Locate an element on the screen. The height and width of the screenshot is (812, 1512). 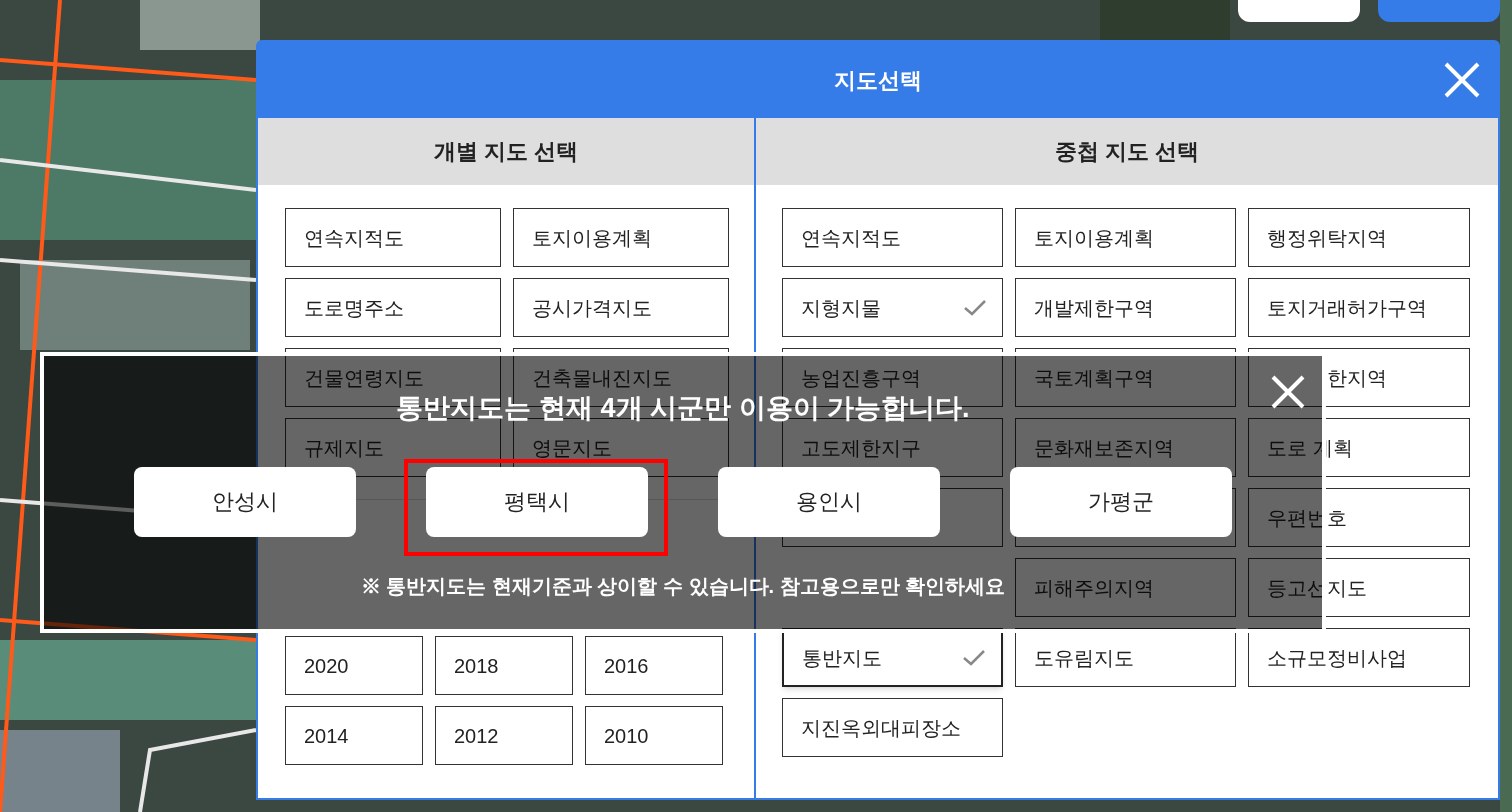
column-title: 중첩 지도 선택 is located at coordinates (1127, 152).